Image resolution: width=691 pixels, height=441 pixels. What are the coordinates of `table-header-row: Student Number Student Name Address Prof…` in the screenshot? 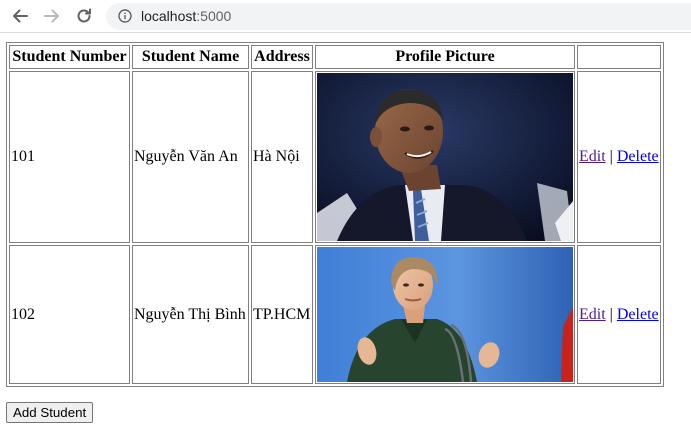 It's located at (335, 57).